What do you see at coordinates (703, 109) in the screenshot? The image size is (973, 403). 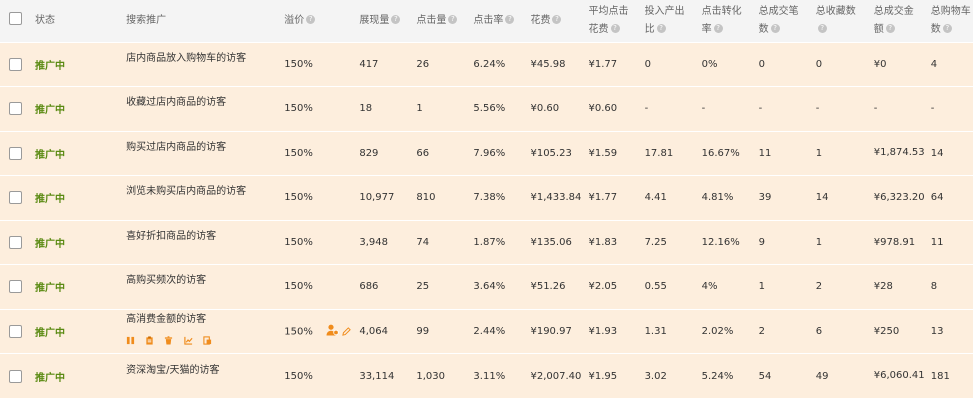 I see `cvr-cell: -` at bounding box center [703, 109].